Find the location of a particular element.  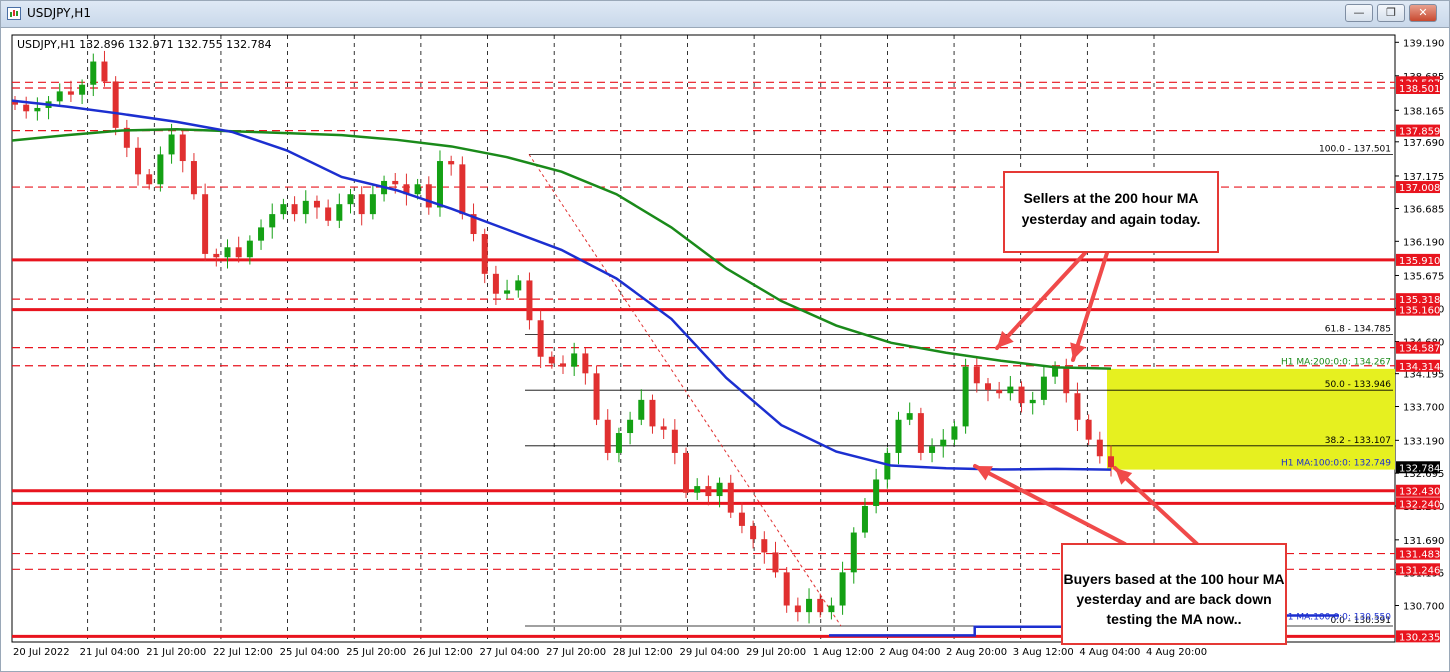

ma-label: H1 MA:100:0:0: 132.749 is located at coordinates (1336, 464).